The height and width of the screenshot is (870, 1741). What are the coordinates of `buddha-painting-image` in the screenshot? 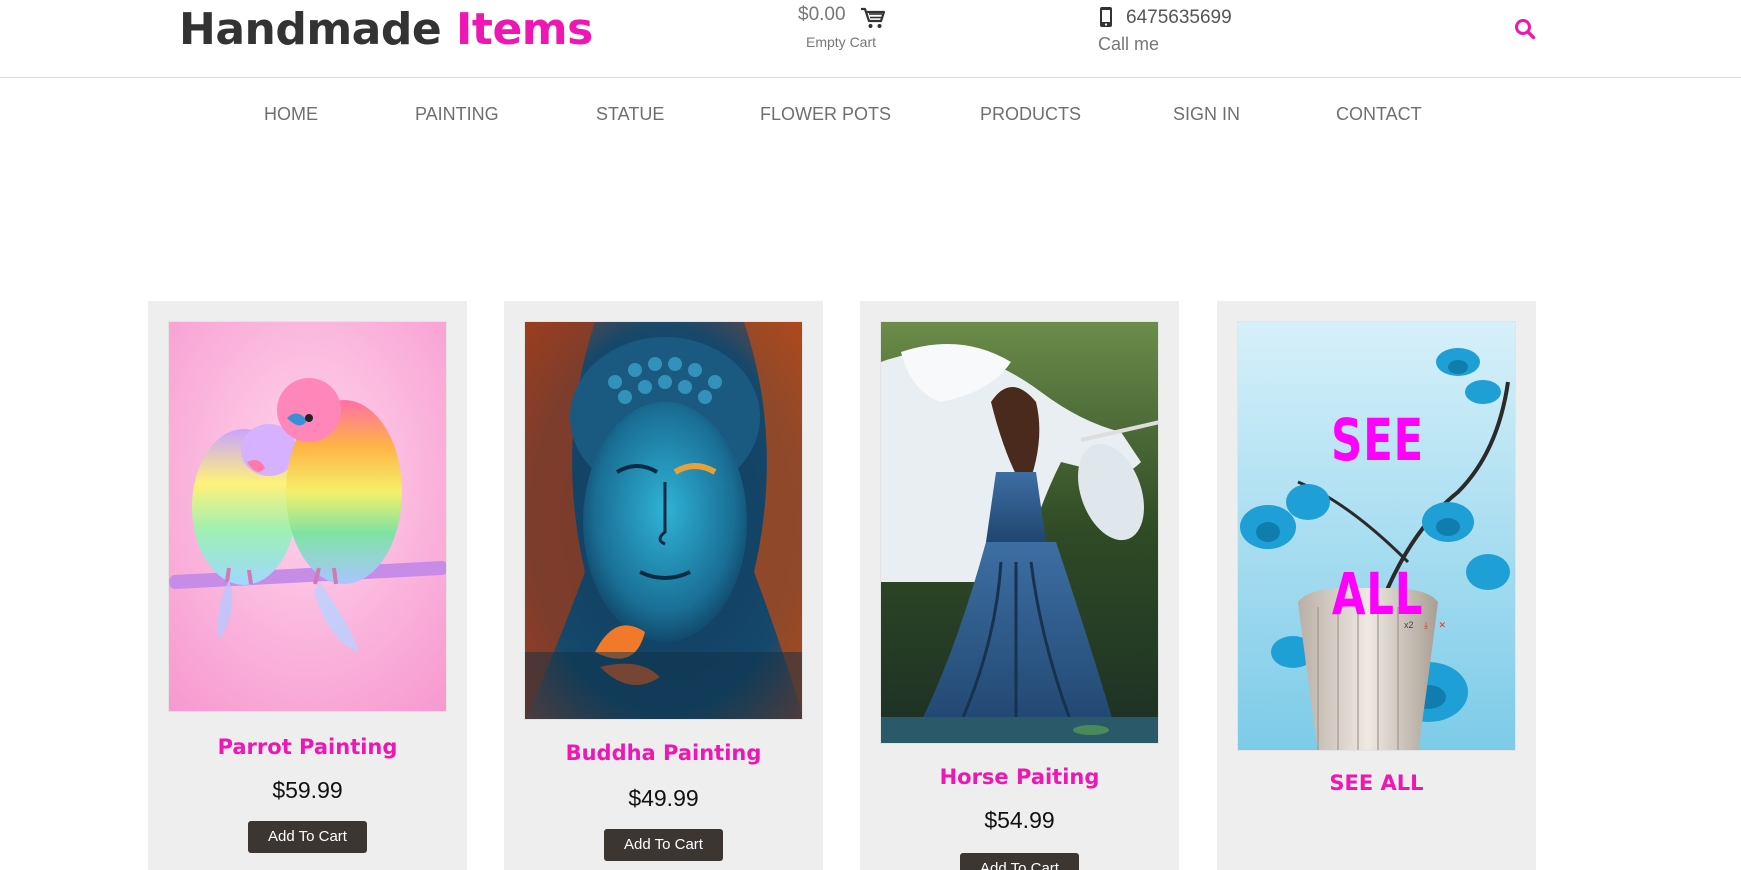 It's located at (663, 520).